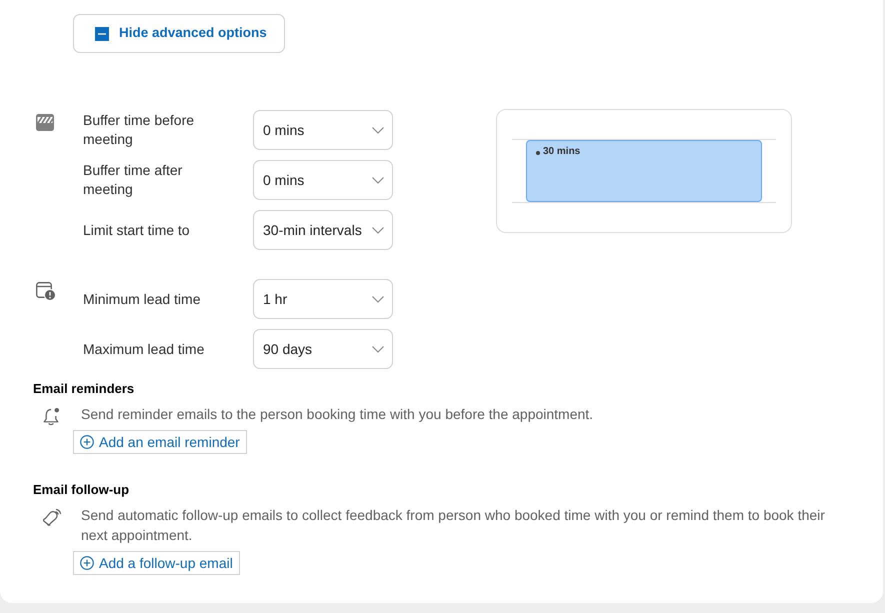 Image resolution: width=885 pixels, height=613 pixels. Describe the element at coordinates (52, 517) in the screenshot. I see `ringing-bell-icon` at that location.